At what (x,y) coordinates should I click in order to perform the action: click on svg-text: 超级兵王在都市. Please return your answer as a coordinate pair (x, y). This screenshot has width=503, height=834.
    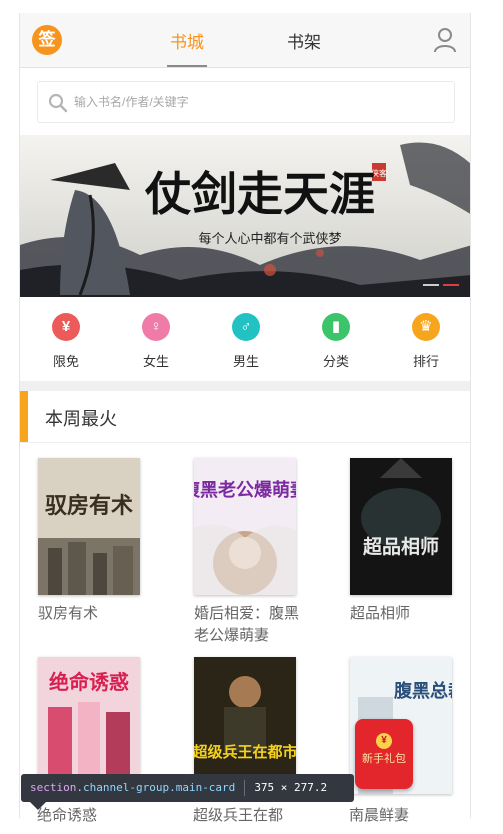
    Looking at the image, I should click on (245, 752).